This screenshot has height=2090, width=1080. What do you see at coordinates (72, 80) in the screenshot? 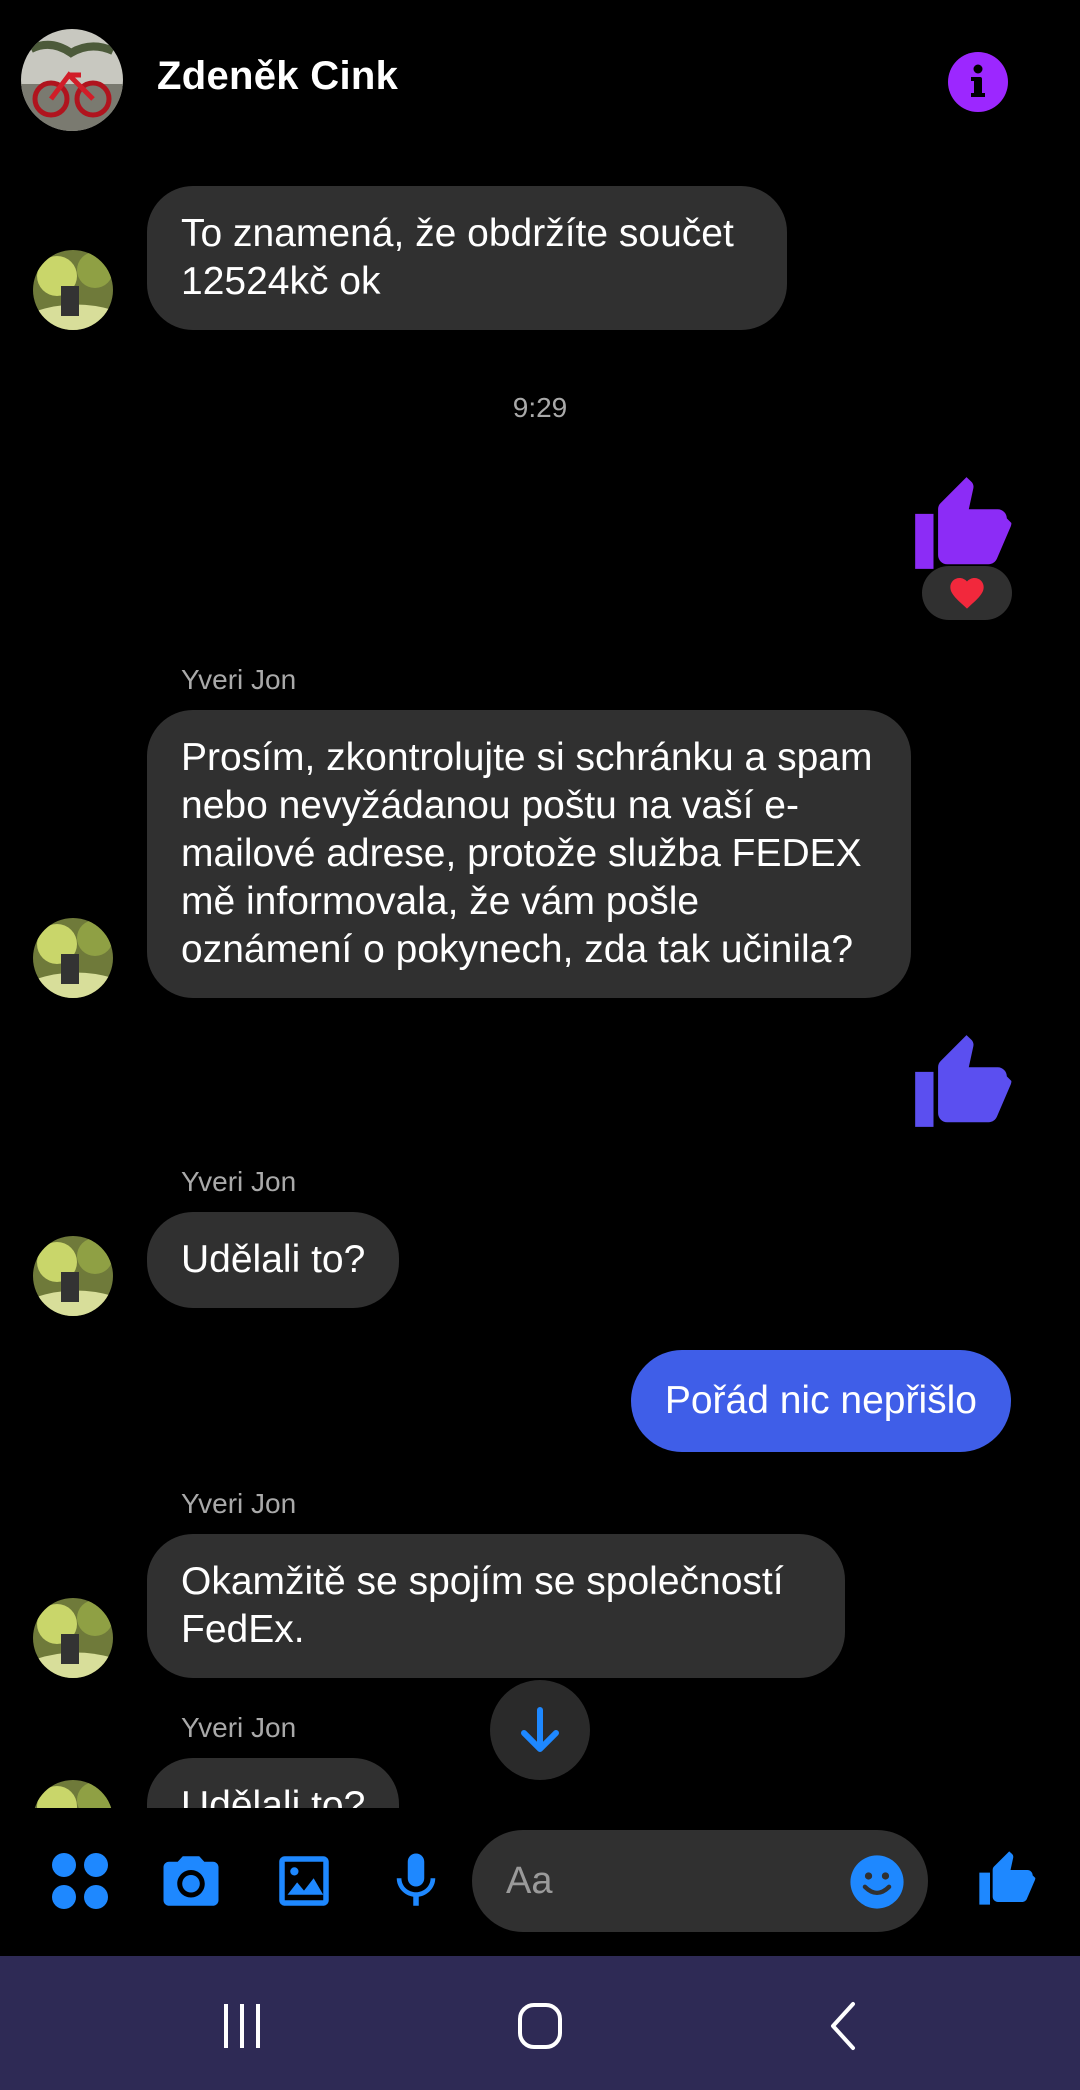
I see `contact-avatar` at bounding box center [72, 80].